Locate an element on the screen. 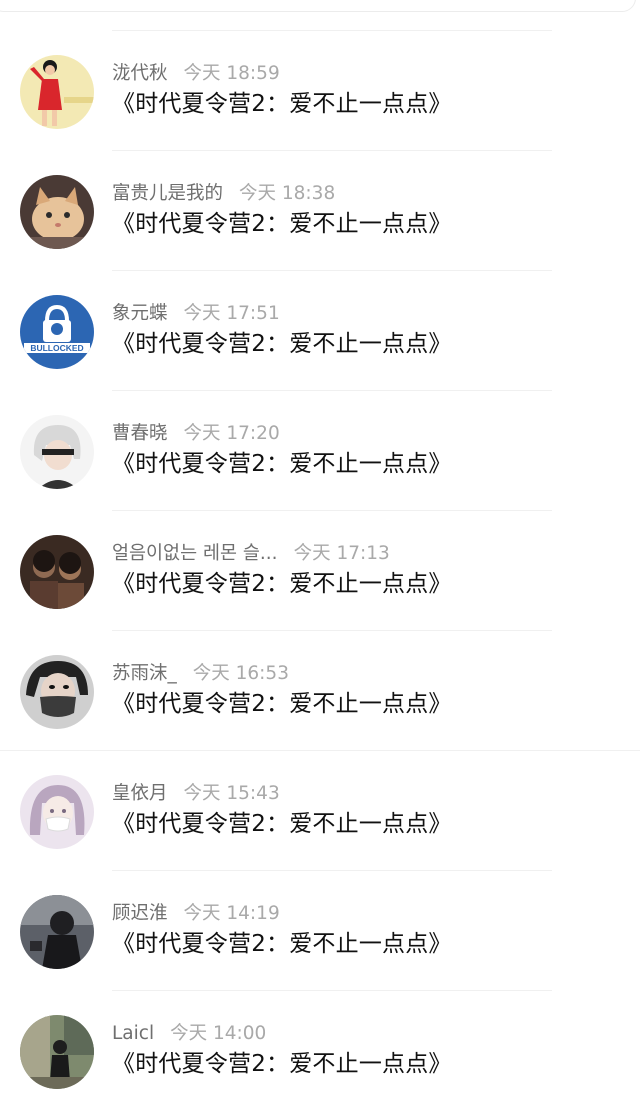 This screenshot has height=1110, width=640. timestamp: 今天 17:13 is located at coordinates (341, 553).